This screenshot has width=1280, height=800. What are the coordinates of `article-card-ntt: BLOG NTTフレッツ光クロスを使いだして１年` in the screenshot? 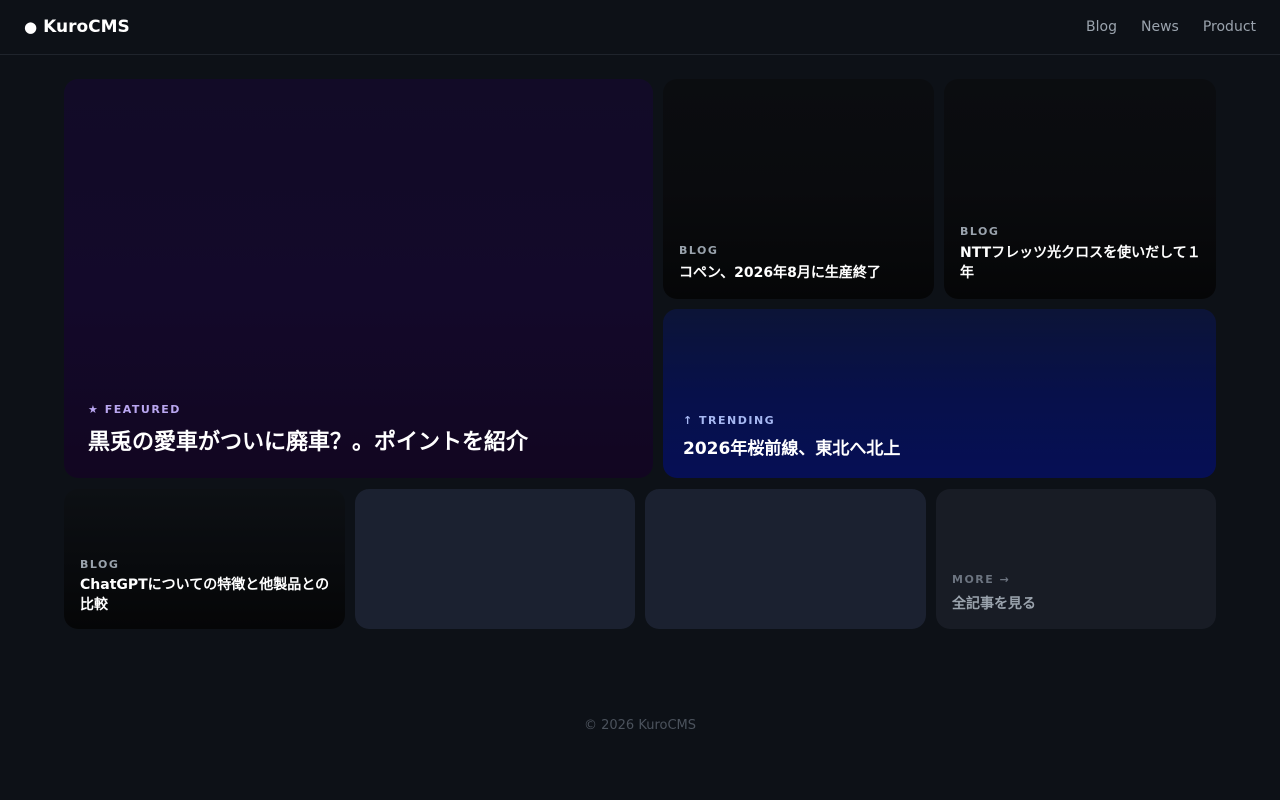 It's located at (1080, 189).